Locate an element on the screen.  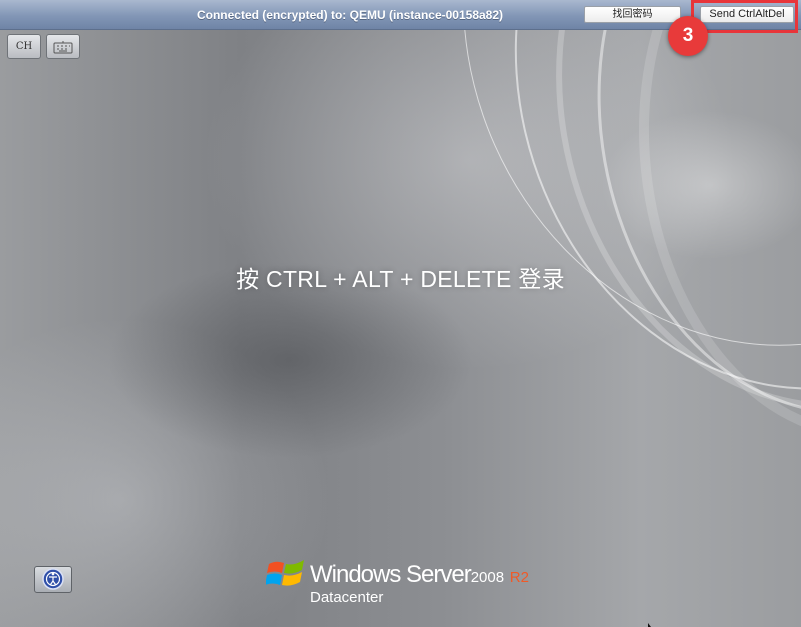
product-edition: Datacenter is located at coordinates (347, 597).